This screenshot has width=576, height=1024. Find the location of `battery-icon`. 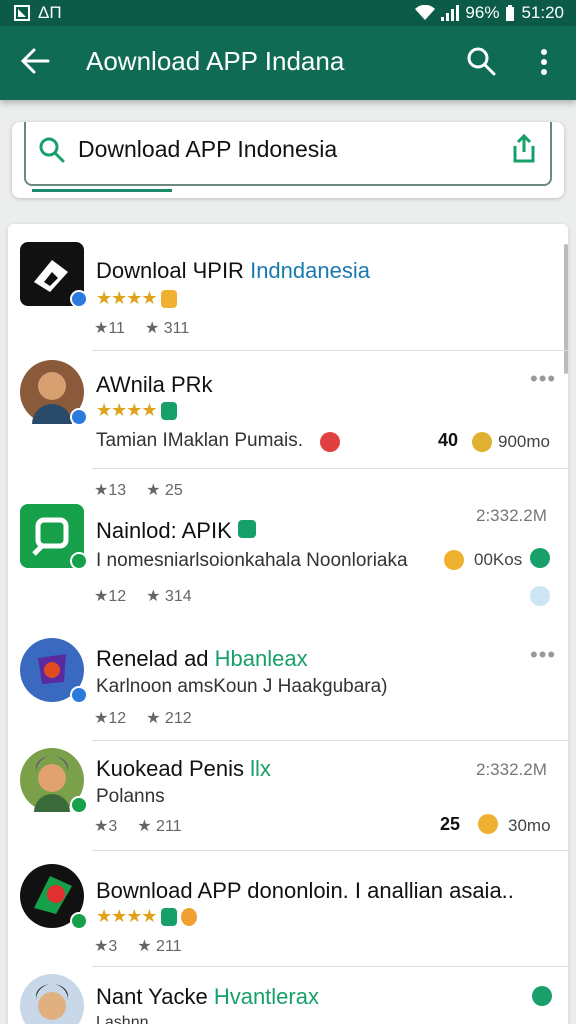

battery-icon is located at coordinates (510, 13).